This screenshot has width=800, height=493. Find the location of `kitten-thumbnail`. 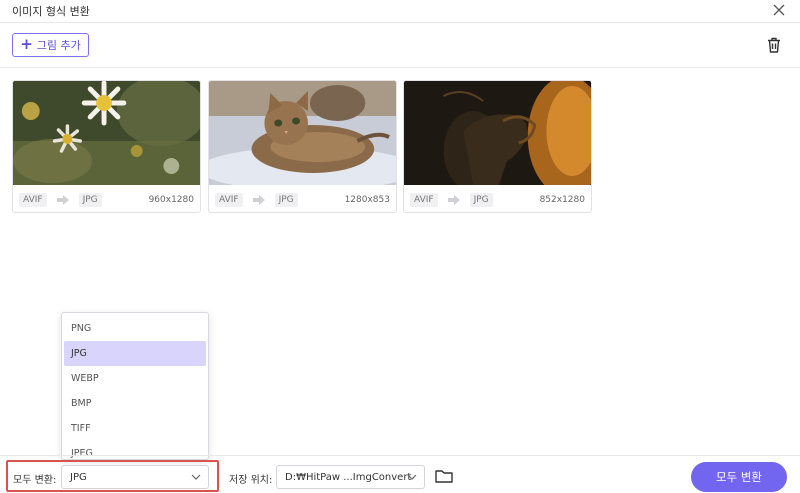

kitten-thumbnail is located at coordinates (302, 133).